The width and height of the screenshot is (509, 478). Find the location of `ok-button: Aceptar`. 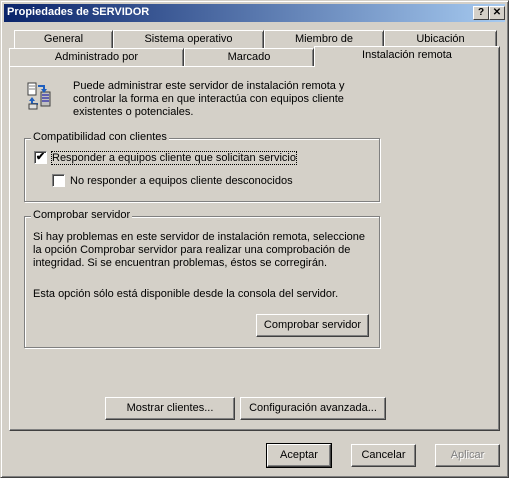

ok-button: Aceptar is located at coordinates (299, 455).